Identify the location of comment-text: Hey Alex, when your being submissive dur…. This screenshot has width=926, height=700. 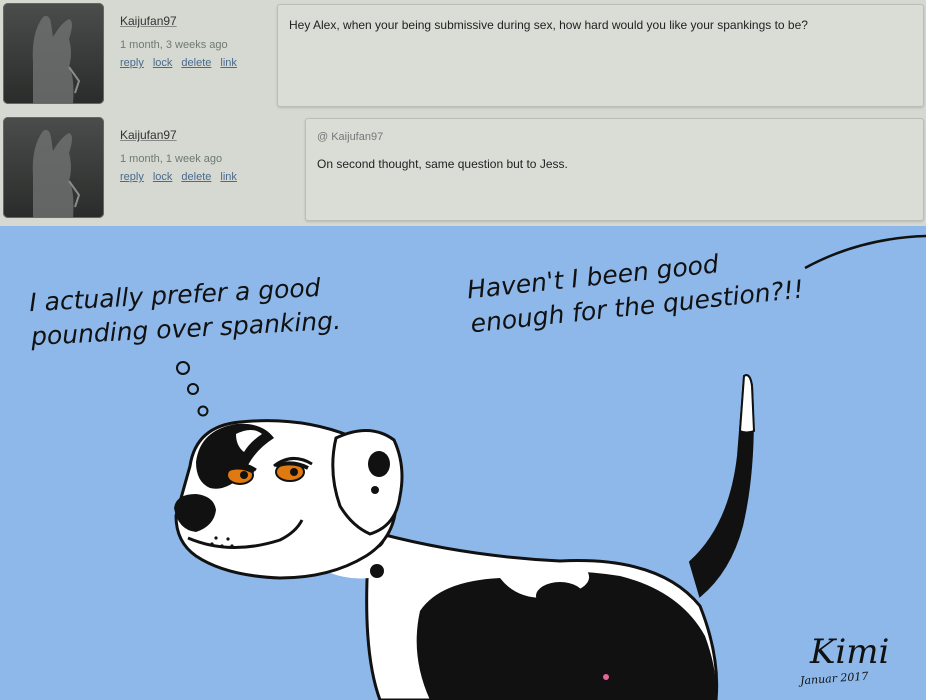
(548, 25).